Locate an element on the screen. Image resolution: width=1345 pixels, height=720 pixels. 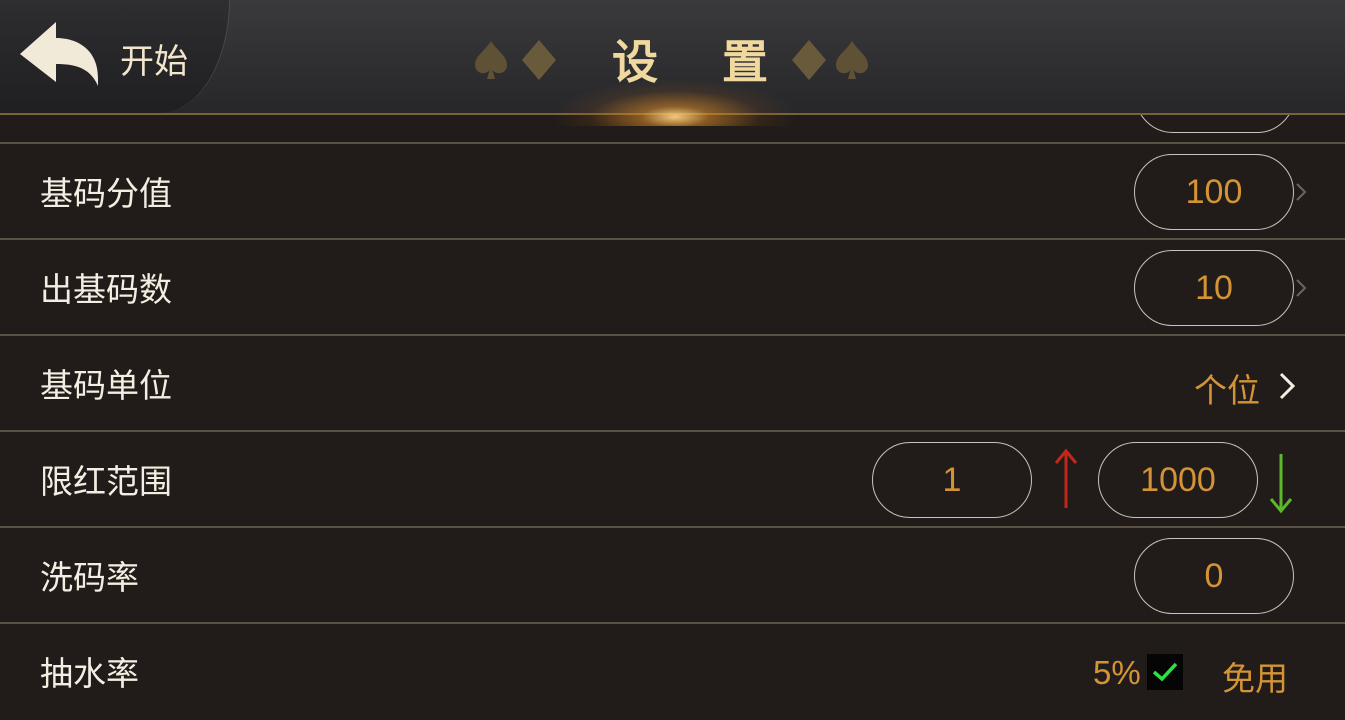
limit-max-field: 1000 is located at coordinates (1178, 480).